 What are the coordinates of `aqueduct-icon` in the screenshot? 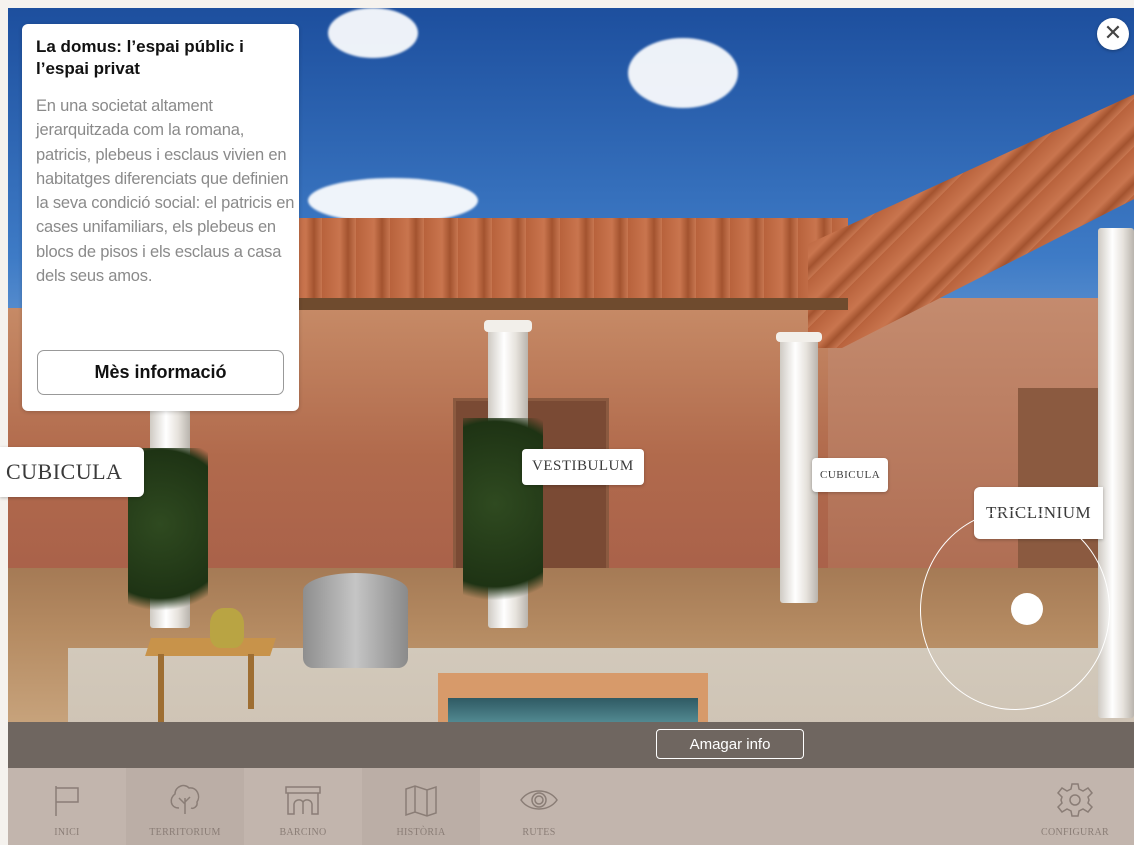 It's located at (303, 800).